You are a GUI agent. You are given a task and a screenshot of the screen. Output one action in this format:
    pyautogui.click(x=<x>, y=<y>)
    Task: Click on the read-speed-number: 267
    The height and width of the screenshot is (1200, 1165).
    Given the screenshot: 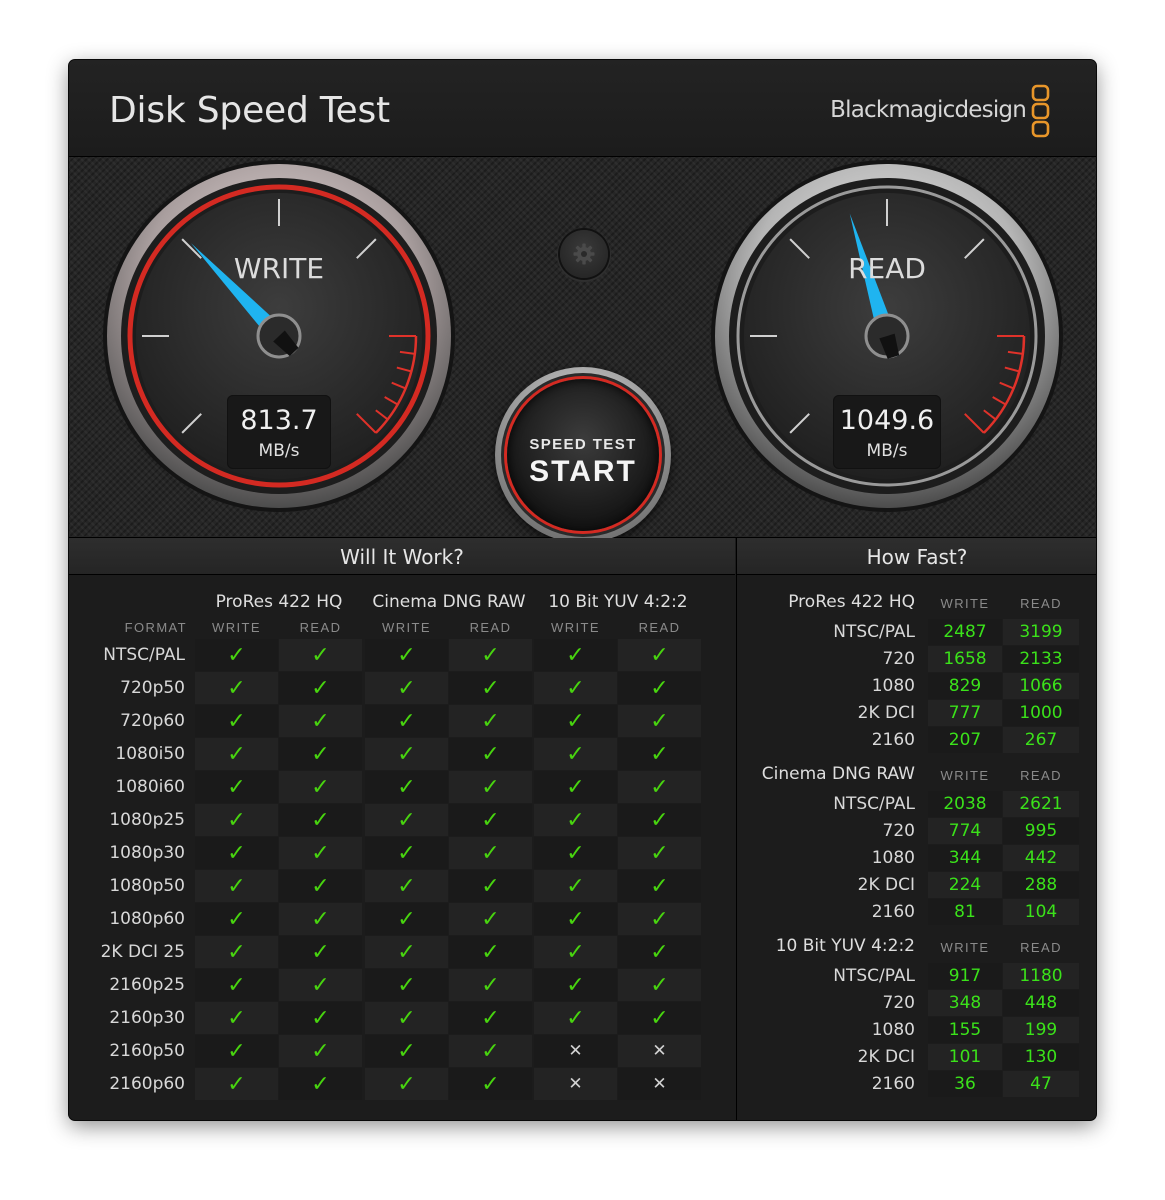 What is the action you would take?
    pyautogui.click(x=1041, y=740)
    